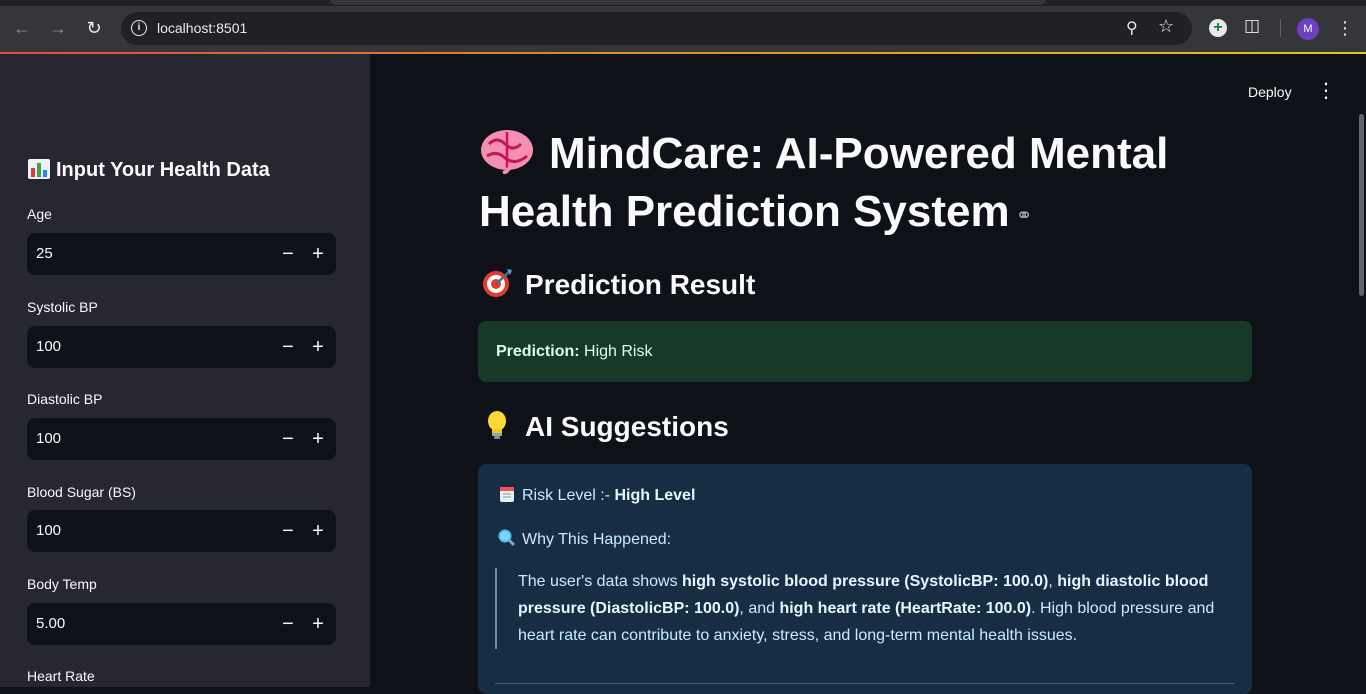 This screenshot has height=694, width=1366. I want to click on prediction-heading: Prediction Result, so click(618, 284).